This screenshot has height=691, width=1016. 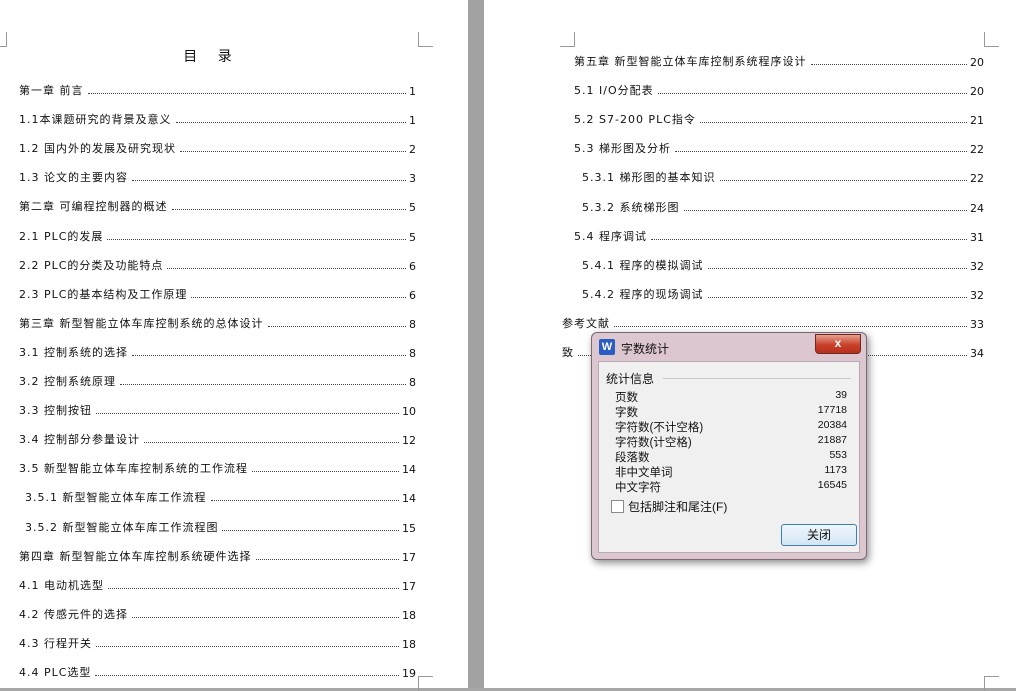 I want to click on toc-entry-text: 5.1 I/O分配表, so click(x=614, y=91).